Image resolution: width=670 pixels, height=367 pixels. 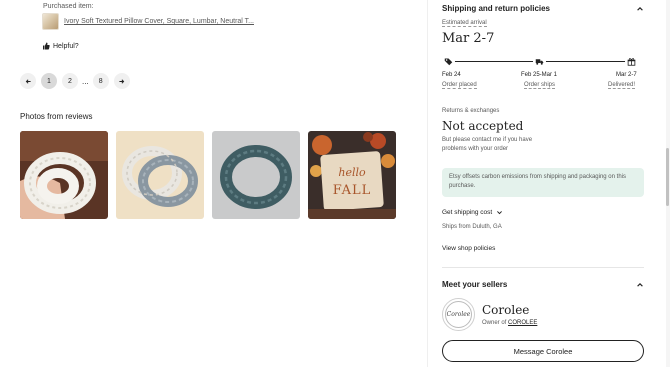 What do you see at coordinates (459, 85) in the screenshot?
I see `order-placed-label: Order placed` at bounding box center [459, 85].